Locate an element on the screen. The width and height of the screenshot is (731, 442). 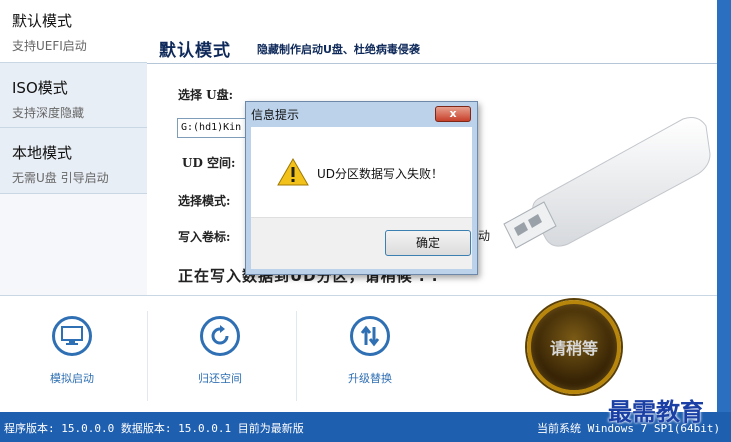
u-drive-select: G:(hd1)Kin is located at coordinates (213, 128).